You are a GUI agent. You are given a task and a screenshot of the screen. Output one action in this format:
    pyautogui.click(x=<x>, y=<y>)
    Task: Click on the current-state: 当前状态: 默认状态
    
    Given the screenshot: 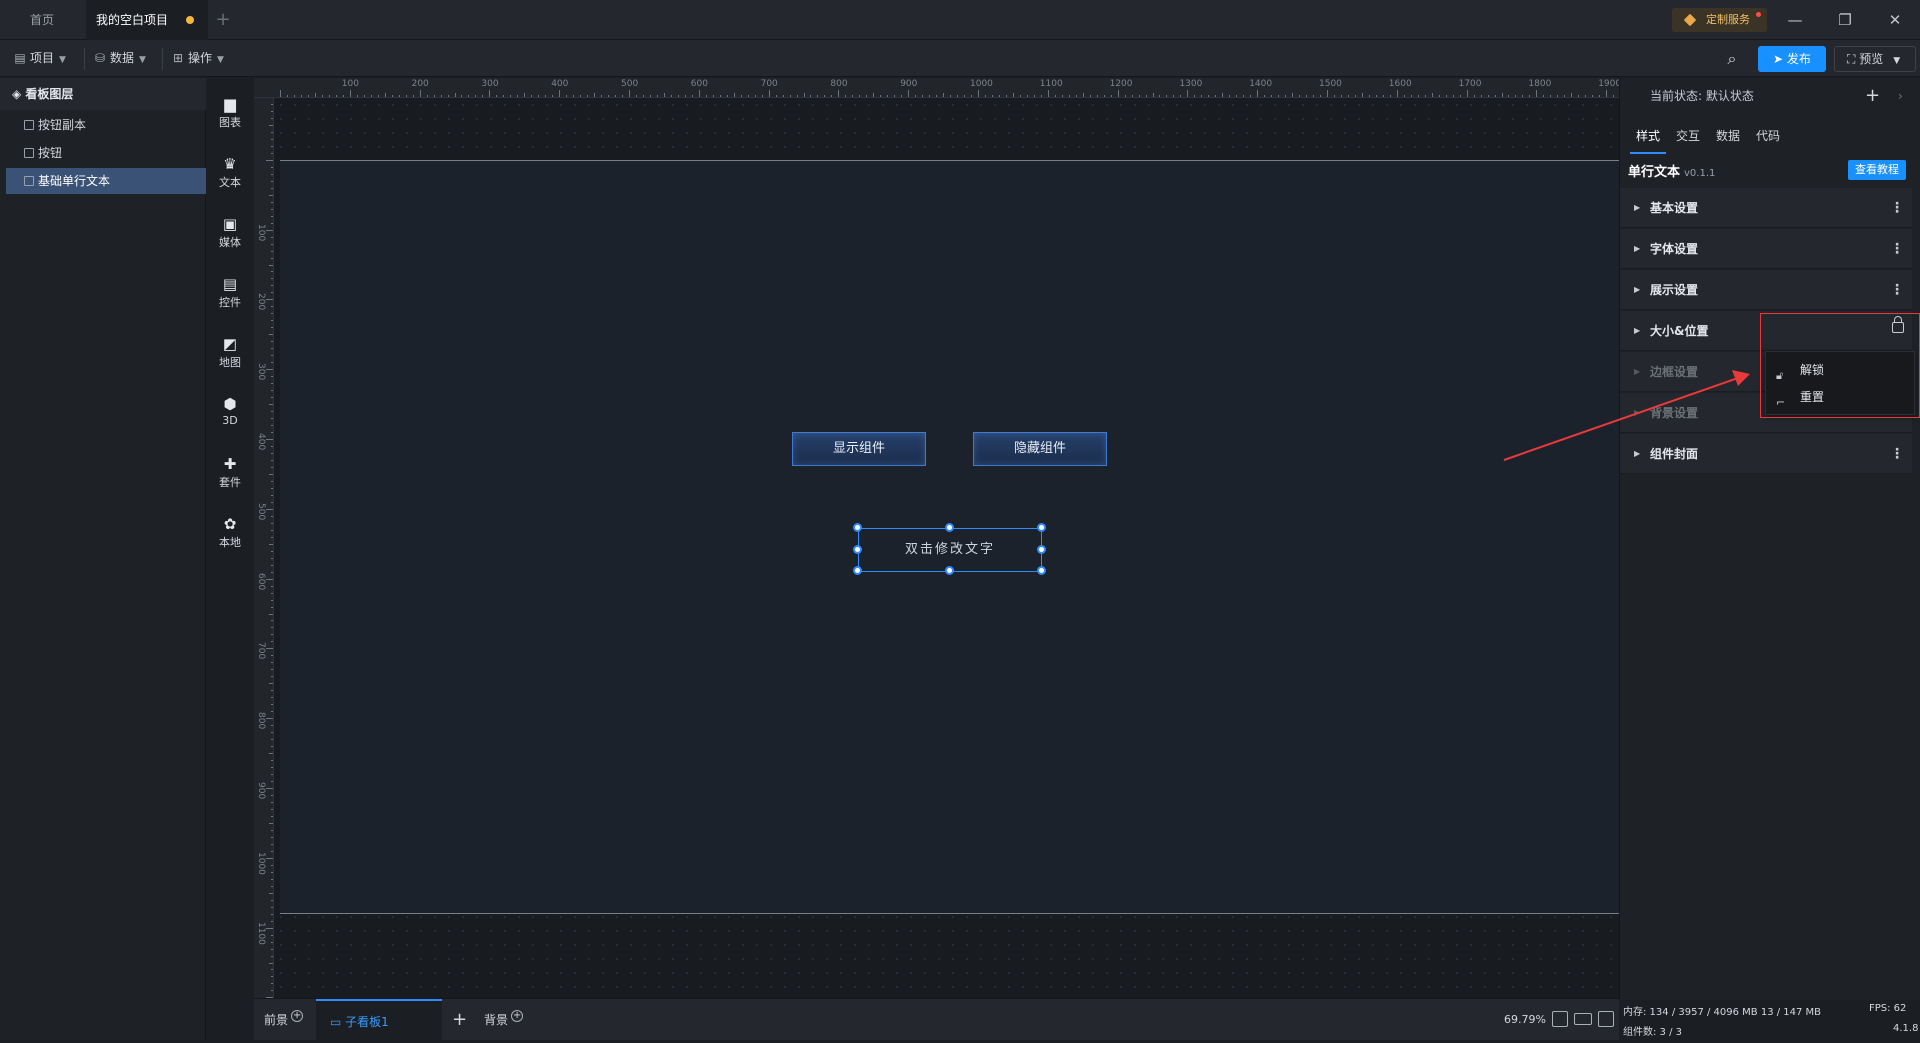 What is the action you would take?
    pyautogui.click(x=1702, y=96)
    